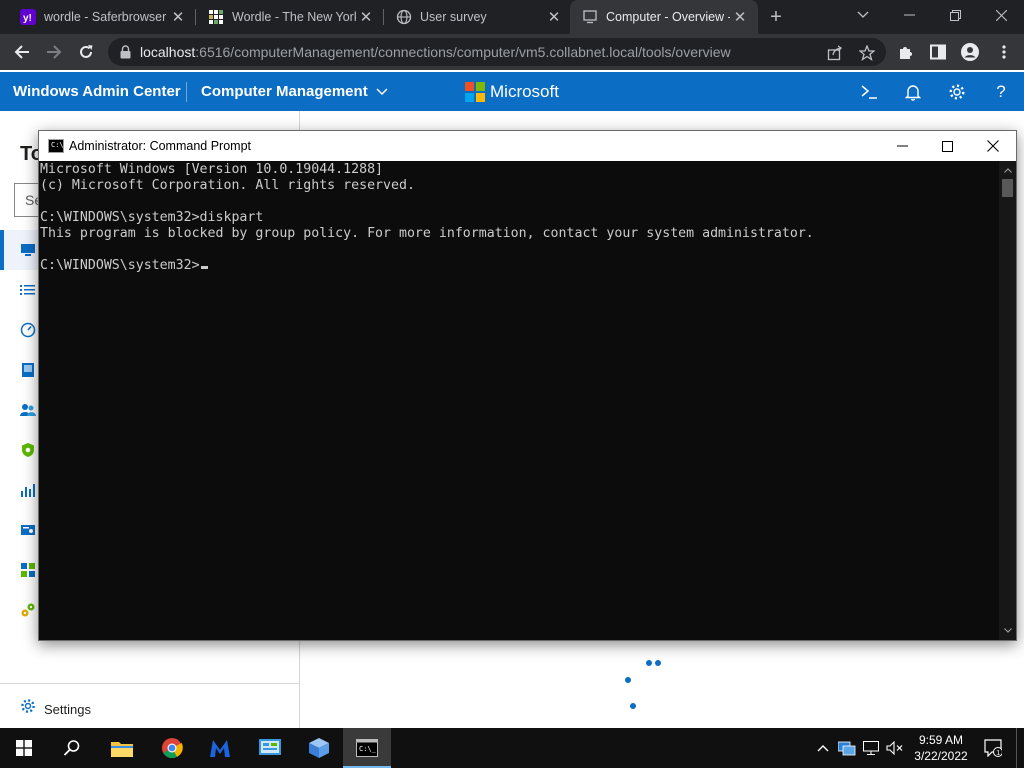 This screenshot has height=768, width=1024. Describe the element at coordinates (664, 17) in the screenshot. I see `tab-computer-overview: Computer - Overview - ✕` at that location.